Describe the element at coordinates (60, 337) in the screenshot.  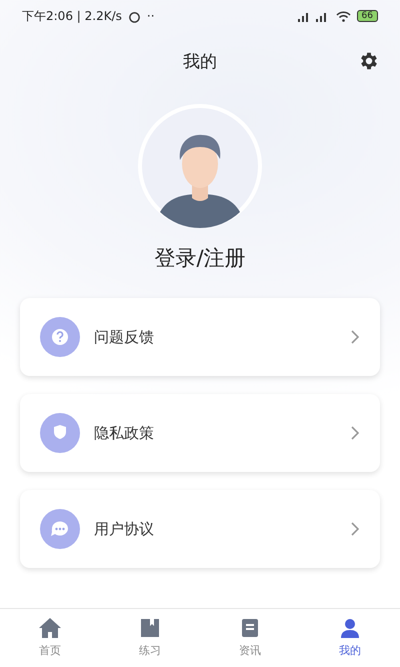
I see `question-icon` at that location.